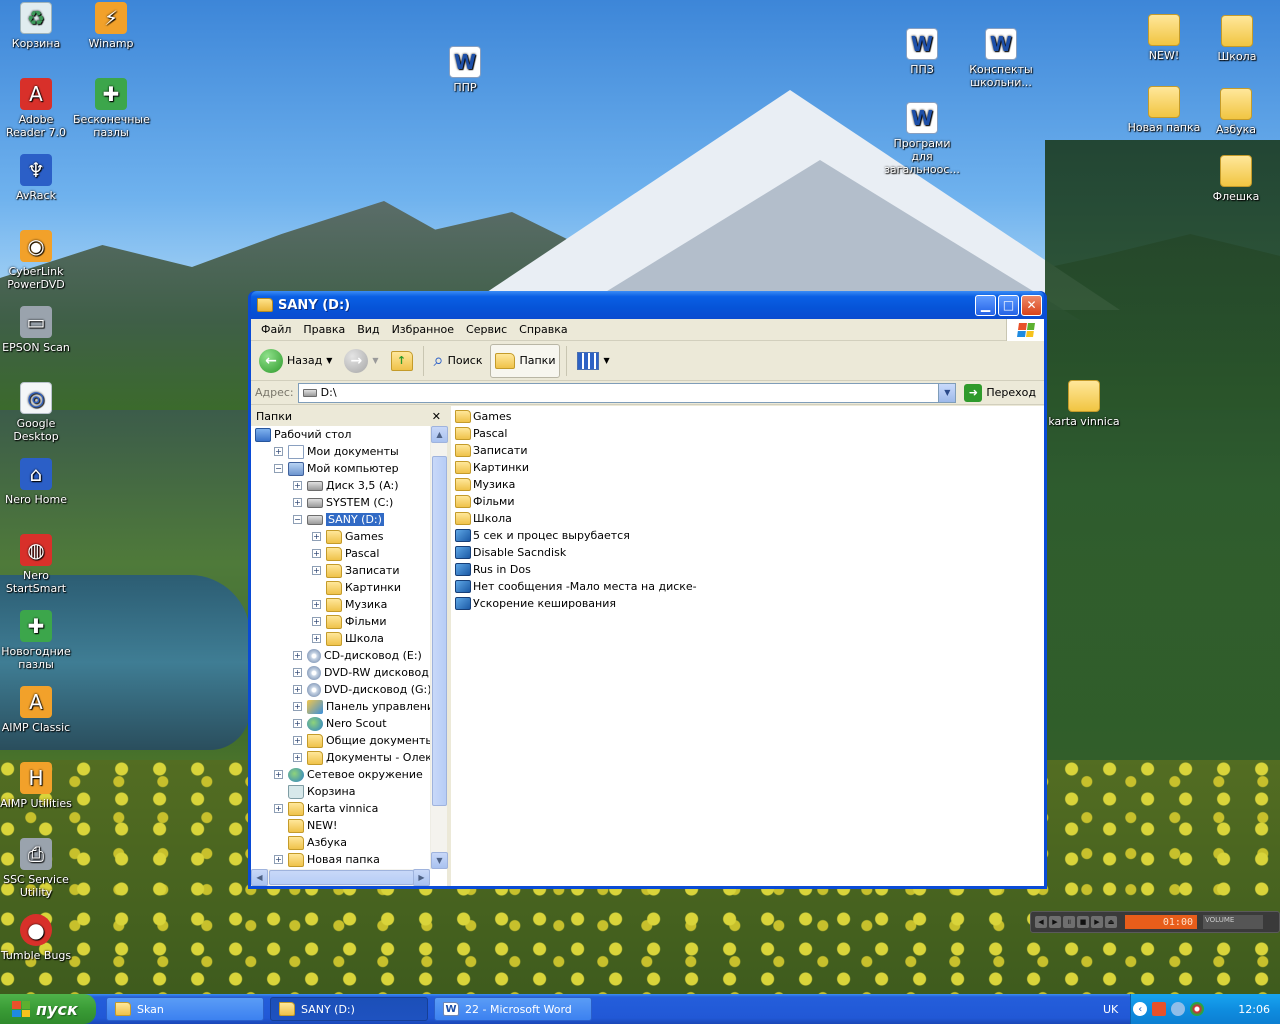 This screenshot has height=1024, width=1280. What do you see at coordinates (1233, 922) in the screenshot?
I see `player-volume: VOLUME` at bounding box center [1233, 922].